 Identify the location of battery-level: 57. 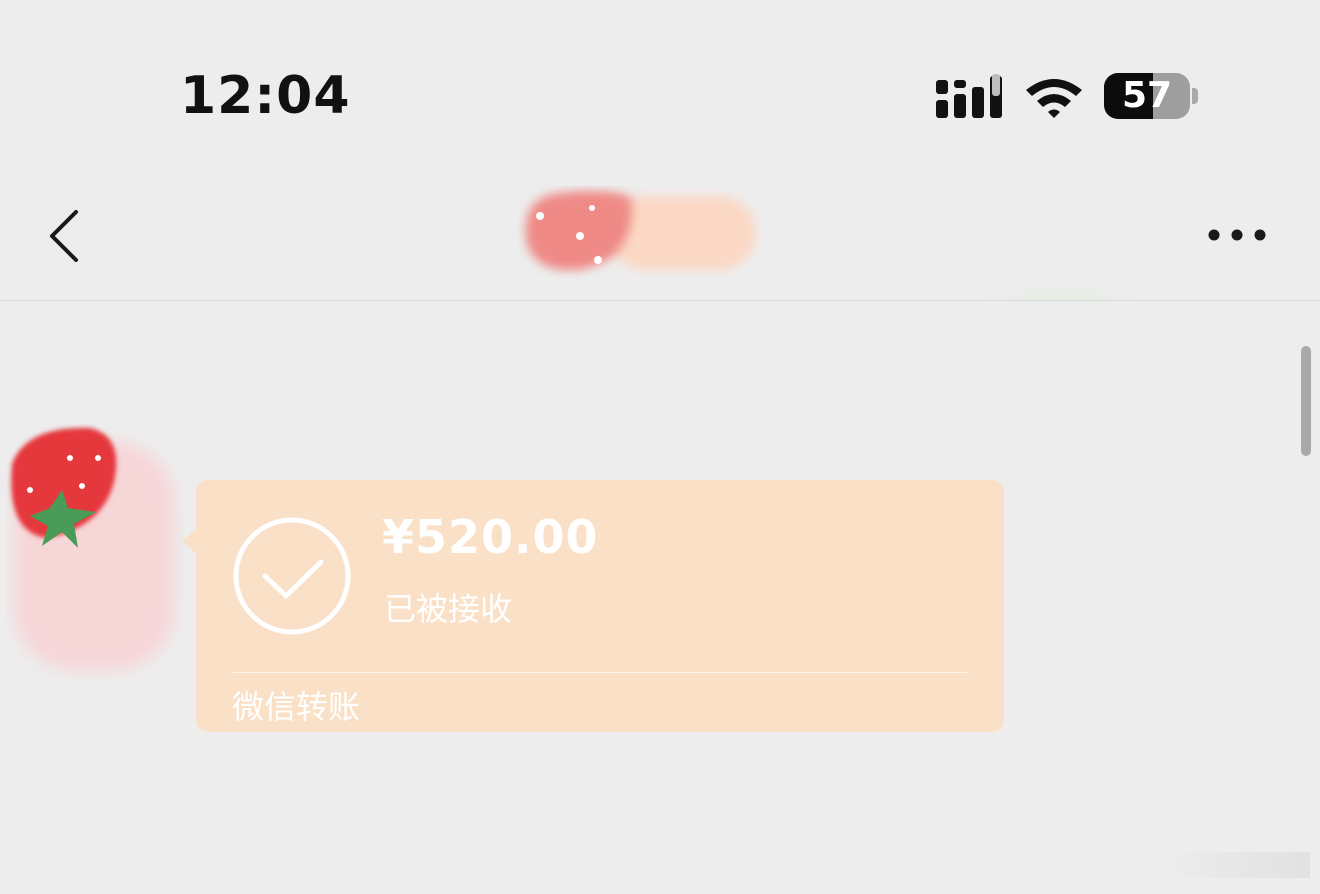
(1147, 95).